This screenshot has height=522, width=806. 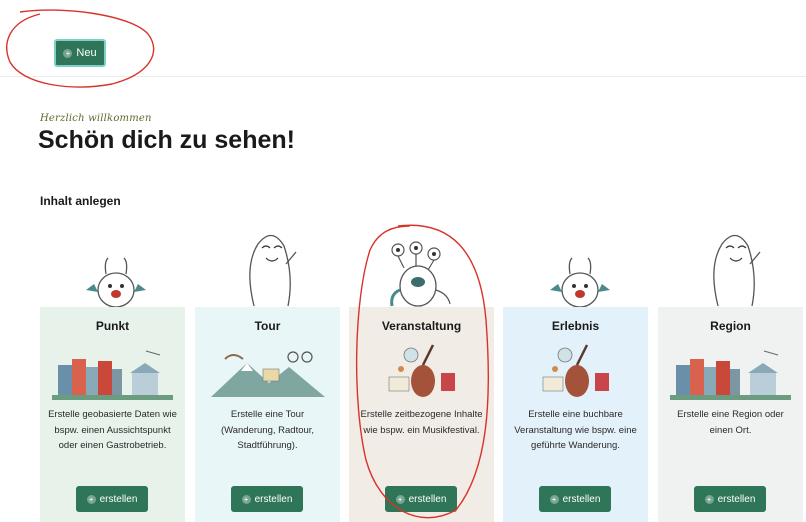 What do you see at coordinates (267, 326) in the screenshot?
I see `card-title: Tour` at bounding box center [267, 326].